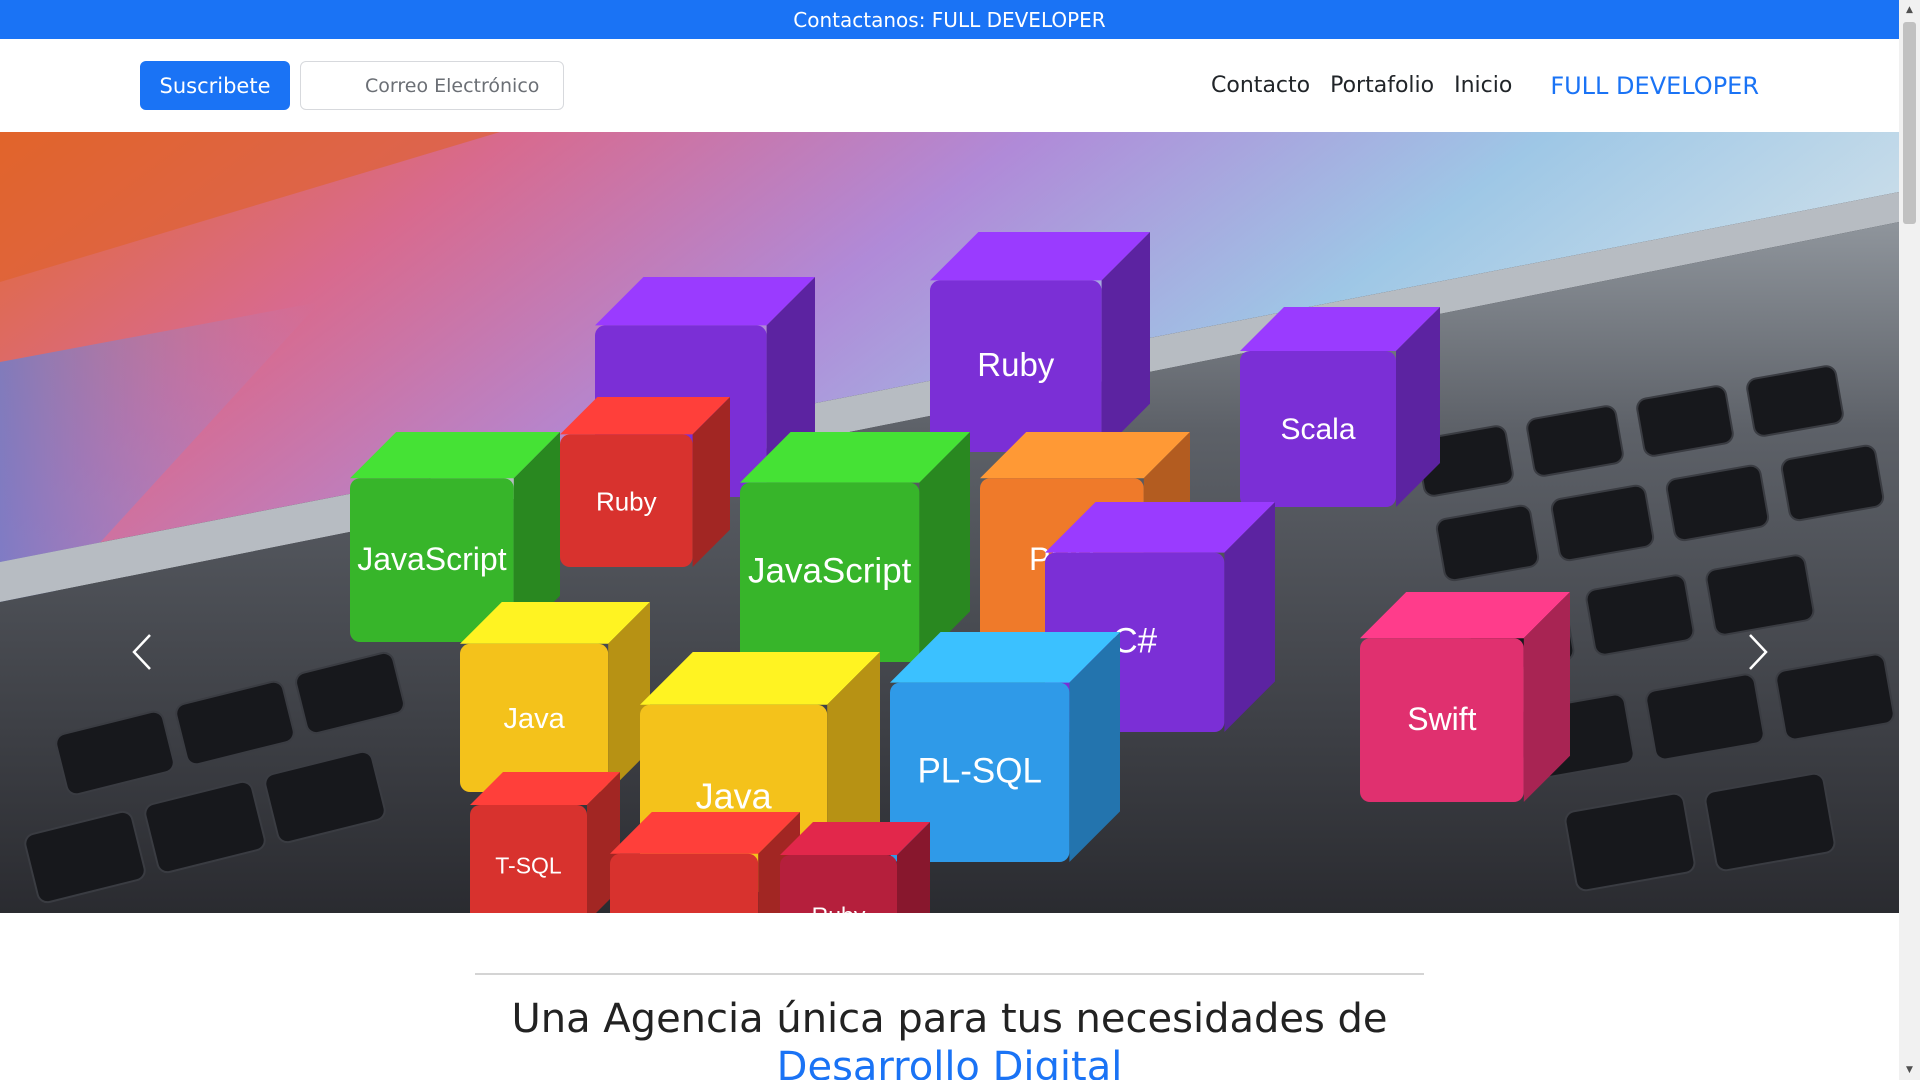  I want to click on language-cube: Python, so click(705, 862).